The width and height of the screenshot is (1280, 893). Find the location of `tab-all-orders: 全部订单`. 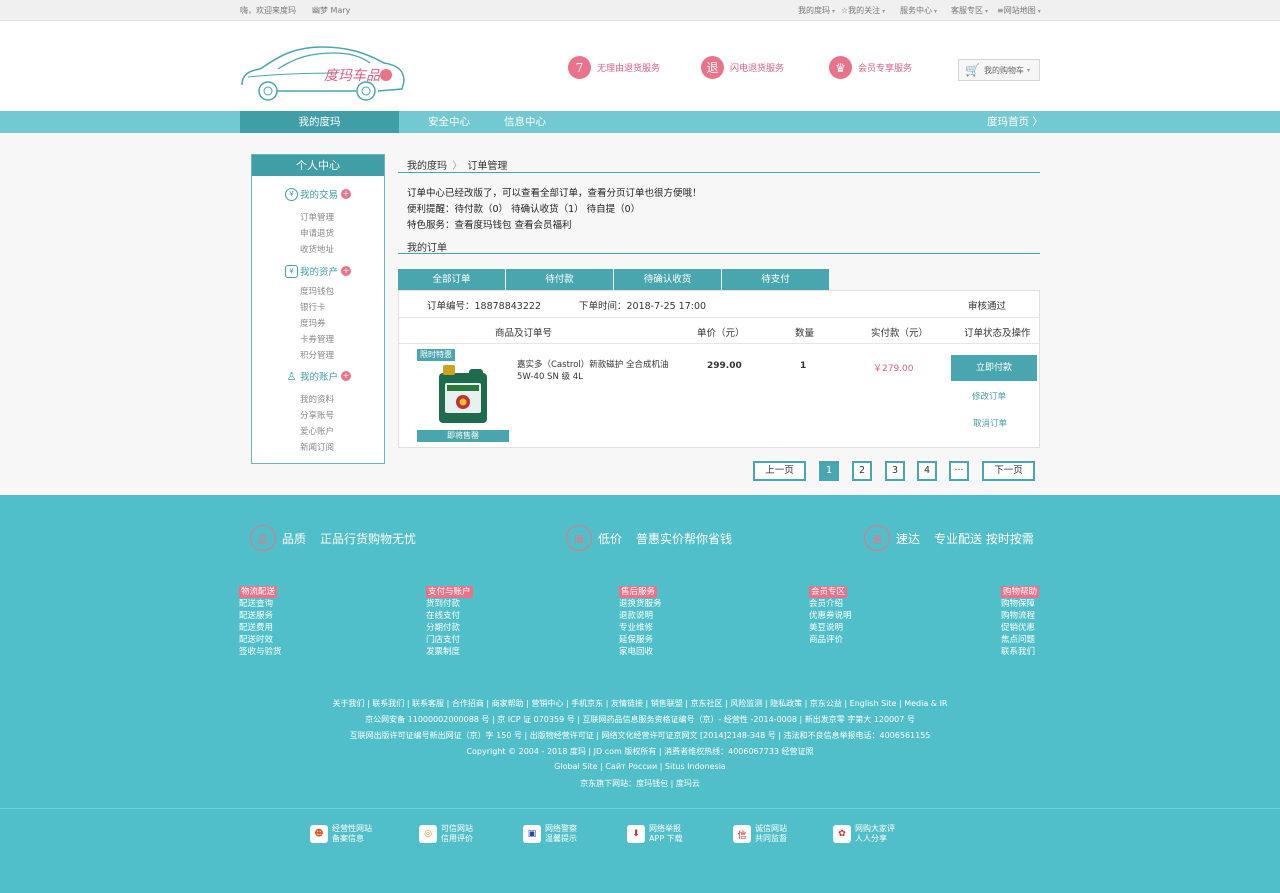

tab-all-orders: 全部订单 is located at coordinates (451, 279).